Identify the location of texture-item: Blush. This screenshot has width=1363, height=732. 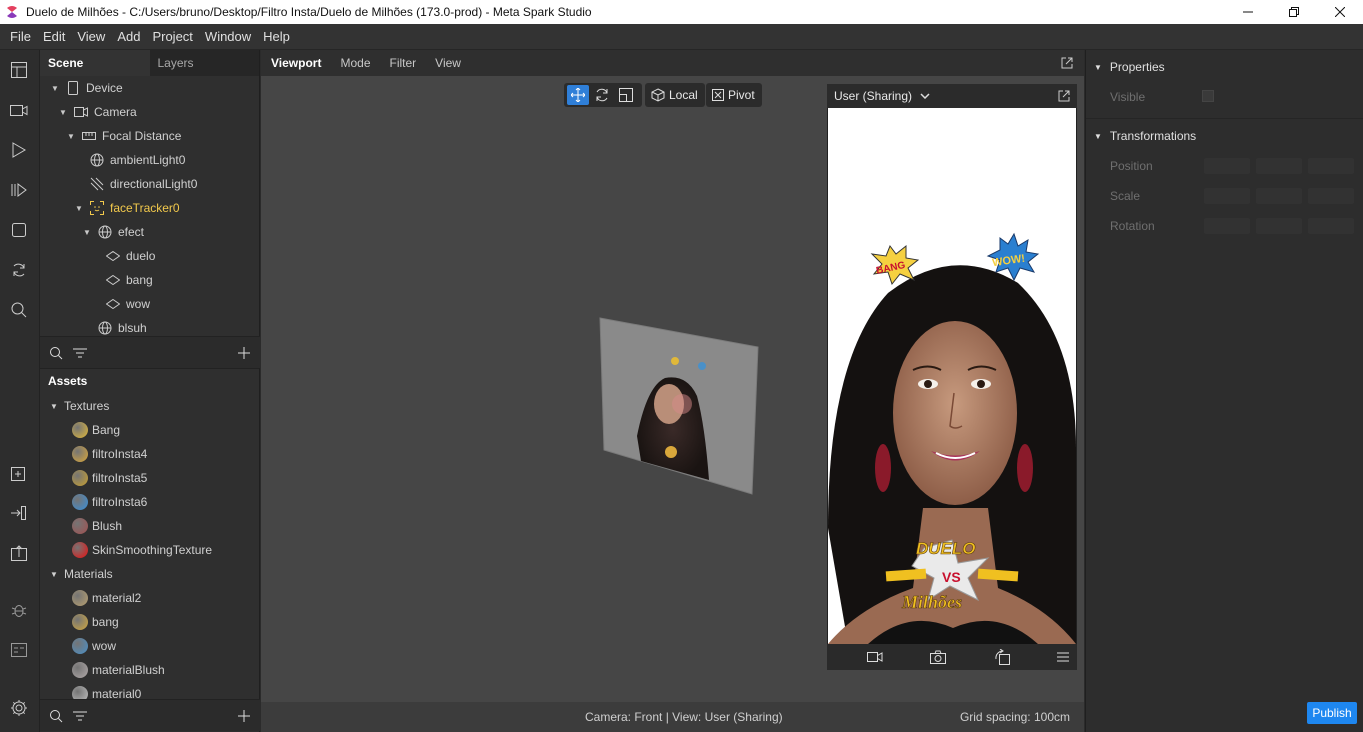
(97, 526).